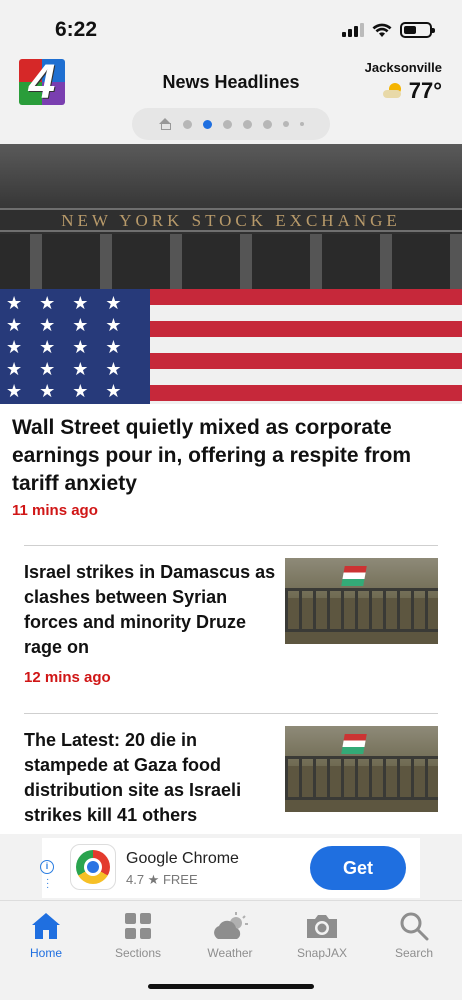 This screenshot has height=1000, width=462. Describe the element at coordinates (46, 926) in the screenshot. I see `home-icon` at that location.